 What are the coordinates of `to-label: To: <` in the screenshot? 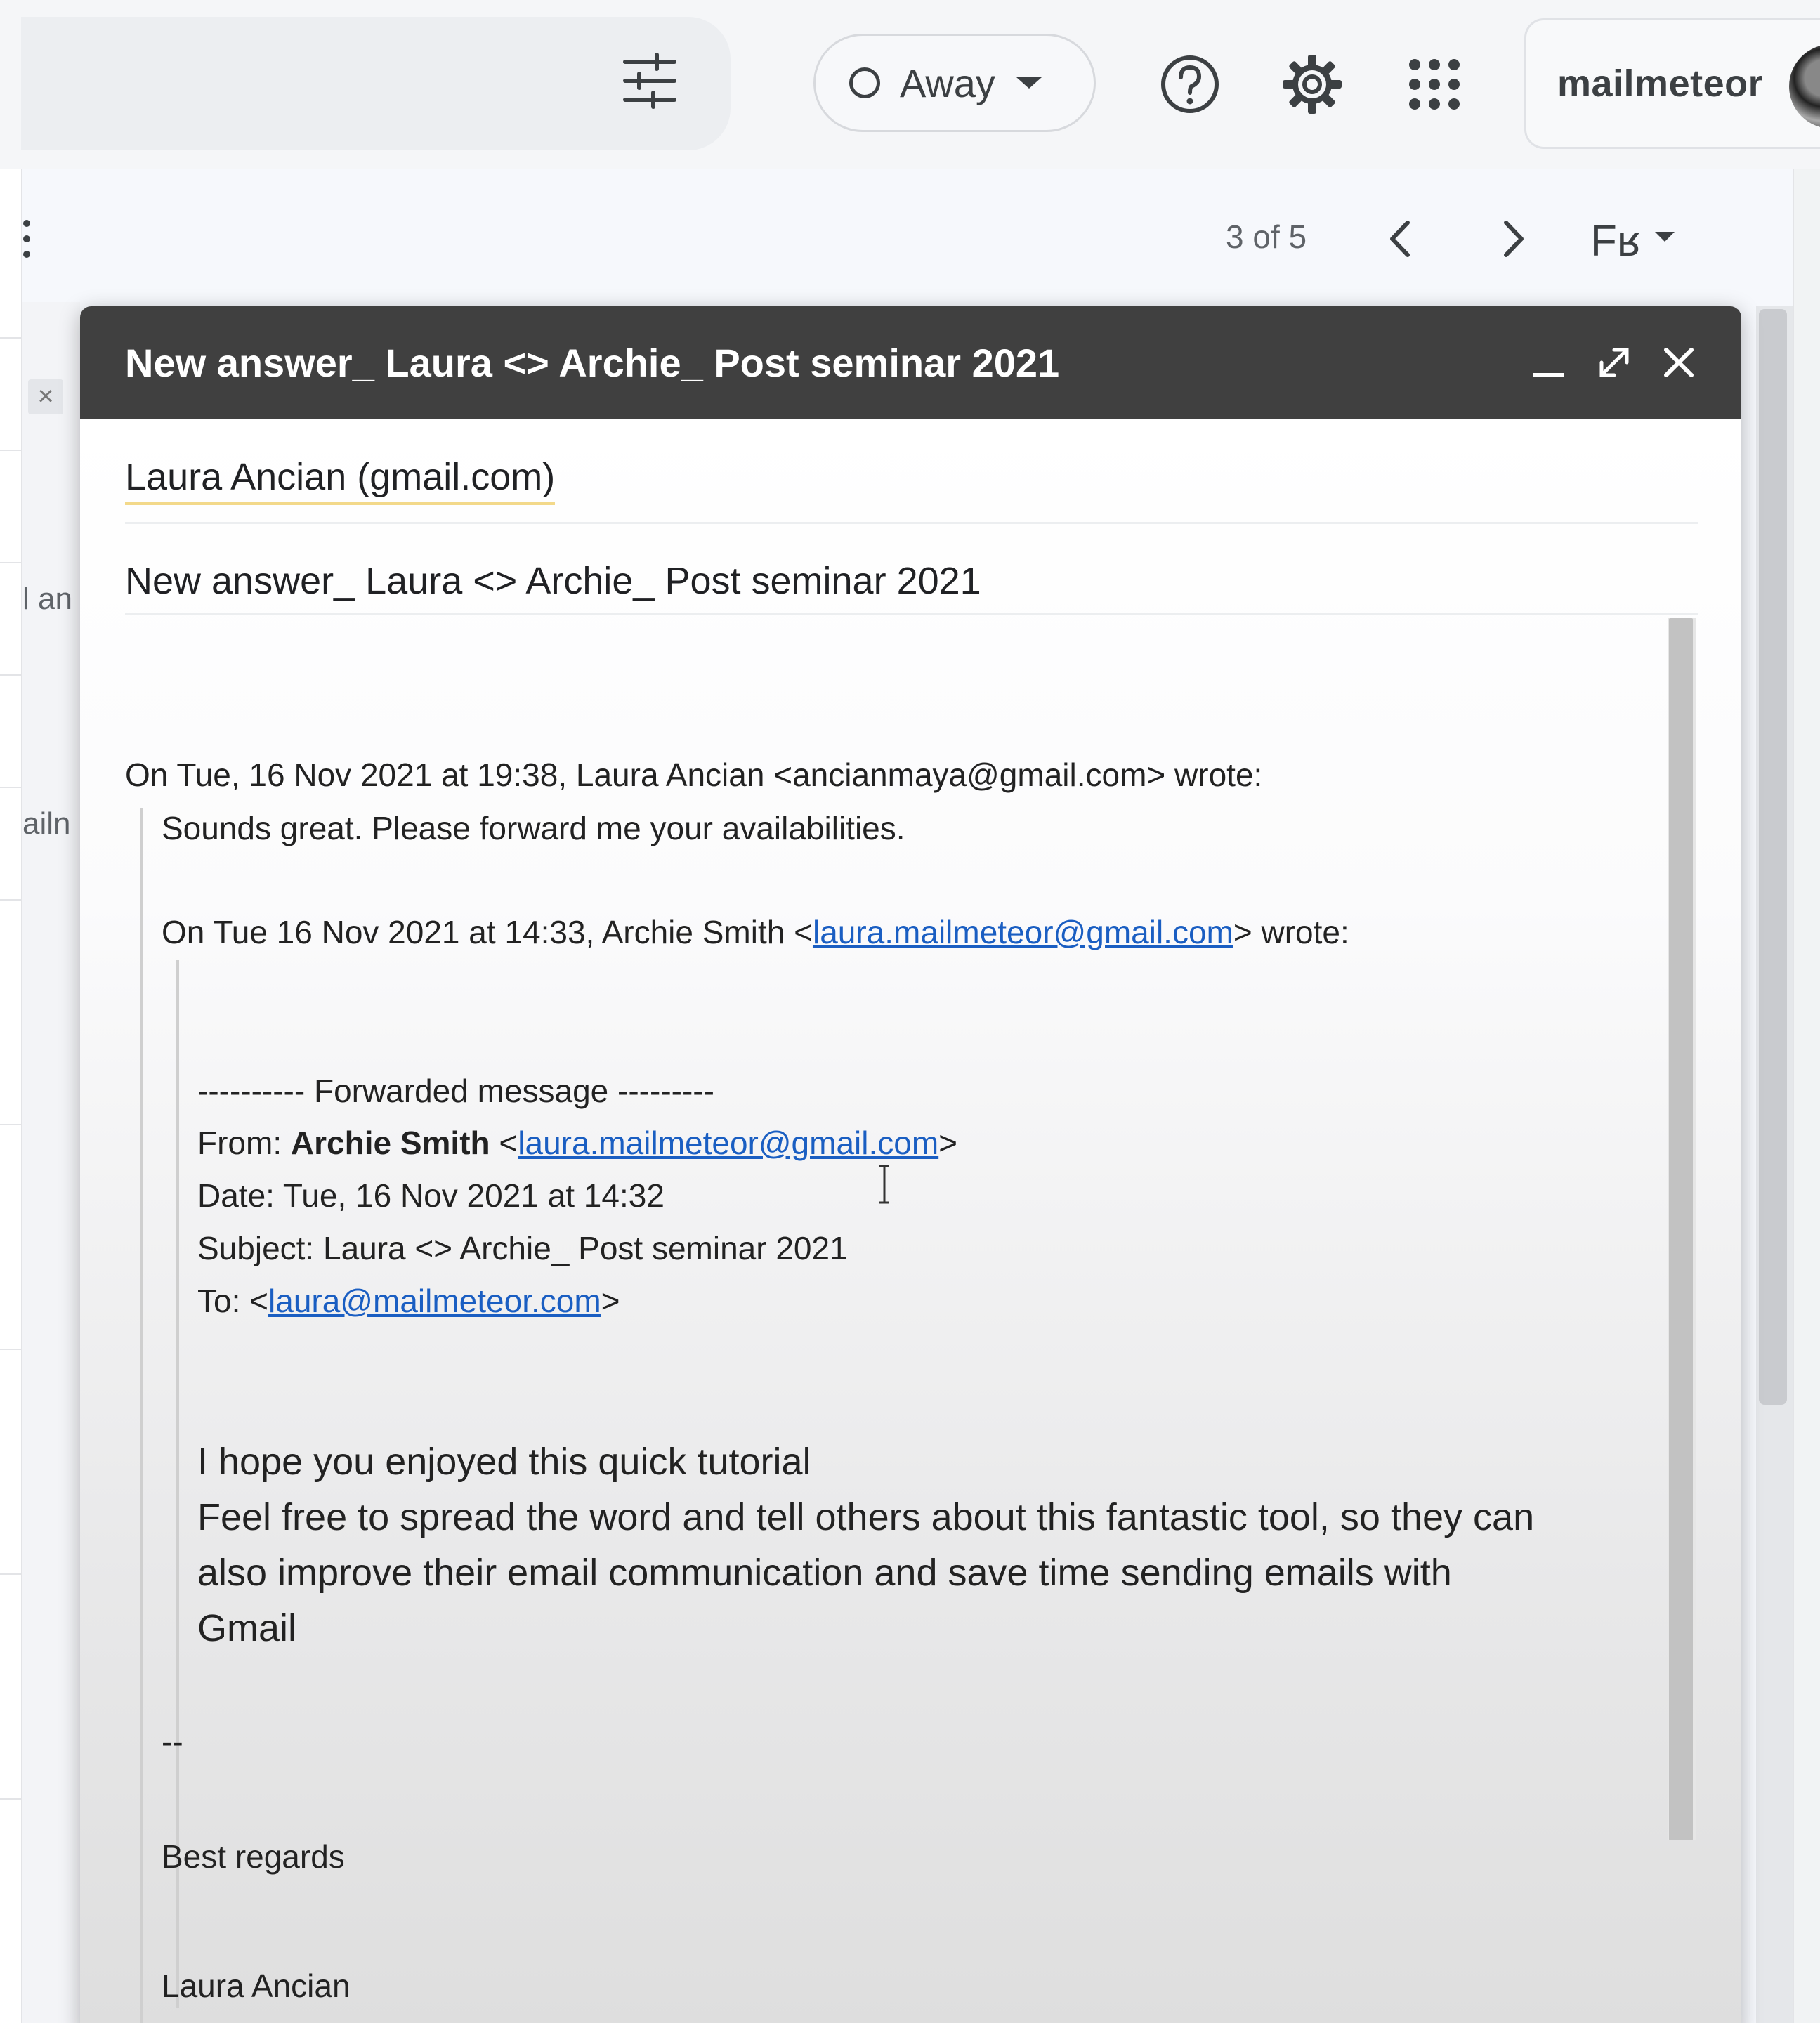 It's located at (233, 1301).